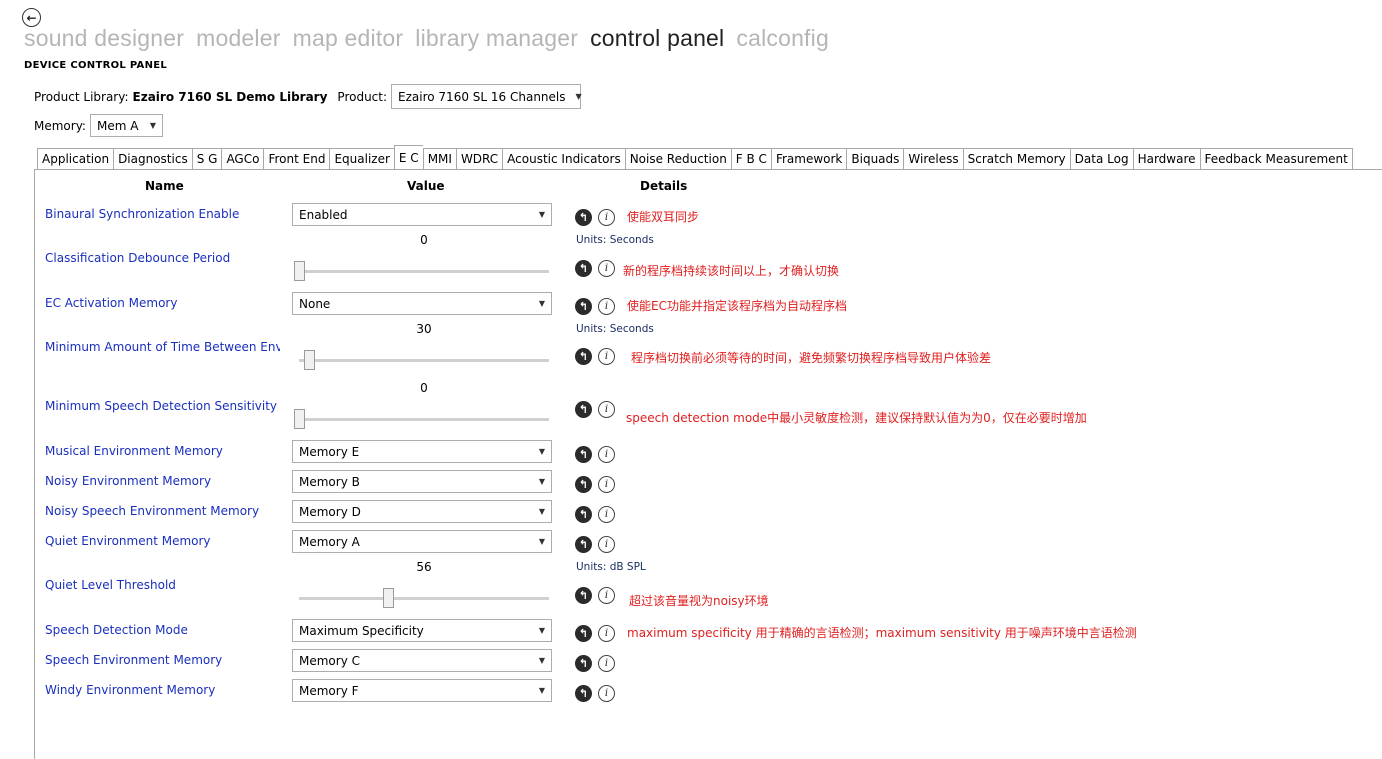 The image size is (1382, 759). What do you see at coordinates (111, 303) in the screenshot?
I see `param-name: EC Activation Memory` at bounding box center [111, 303].